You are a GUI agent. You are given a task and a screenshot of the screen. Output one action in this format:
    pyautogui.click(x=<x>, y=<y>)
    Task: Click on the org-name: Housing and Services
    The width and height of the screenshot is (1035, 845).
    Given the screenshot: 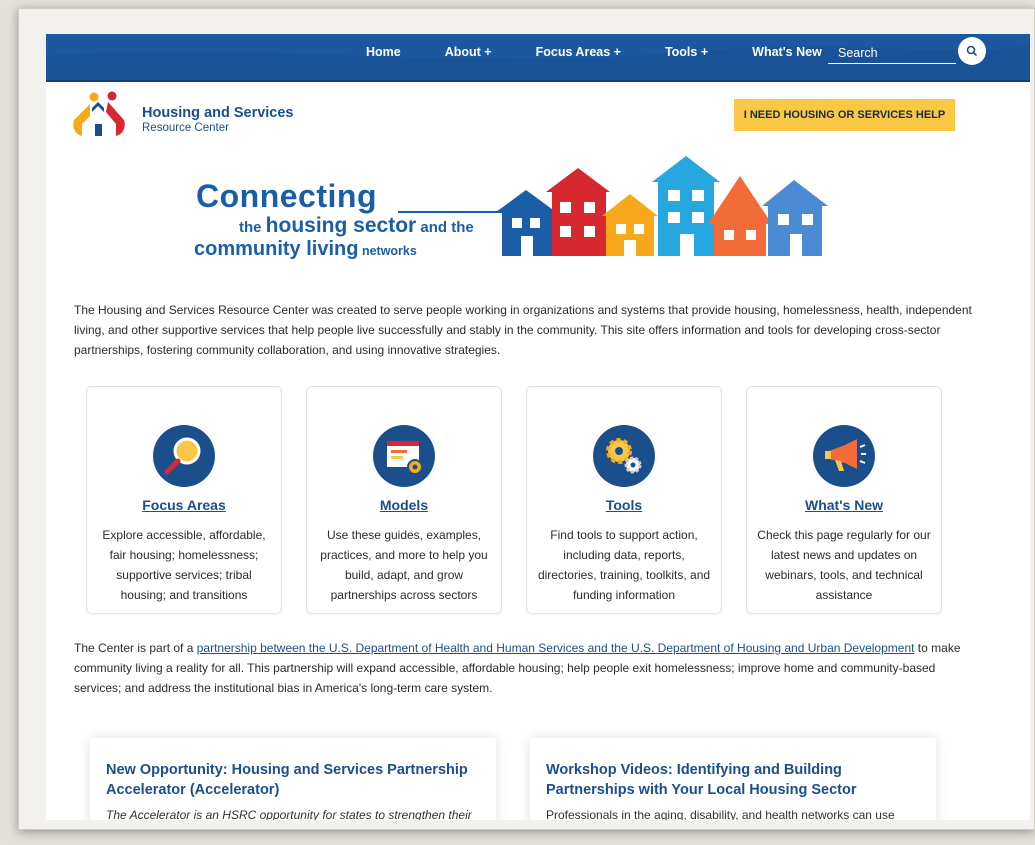 What is the action you would take?
    pyautogui.click(x=218, y=113)
    